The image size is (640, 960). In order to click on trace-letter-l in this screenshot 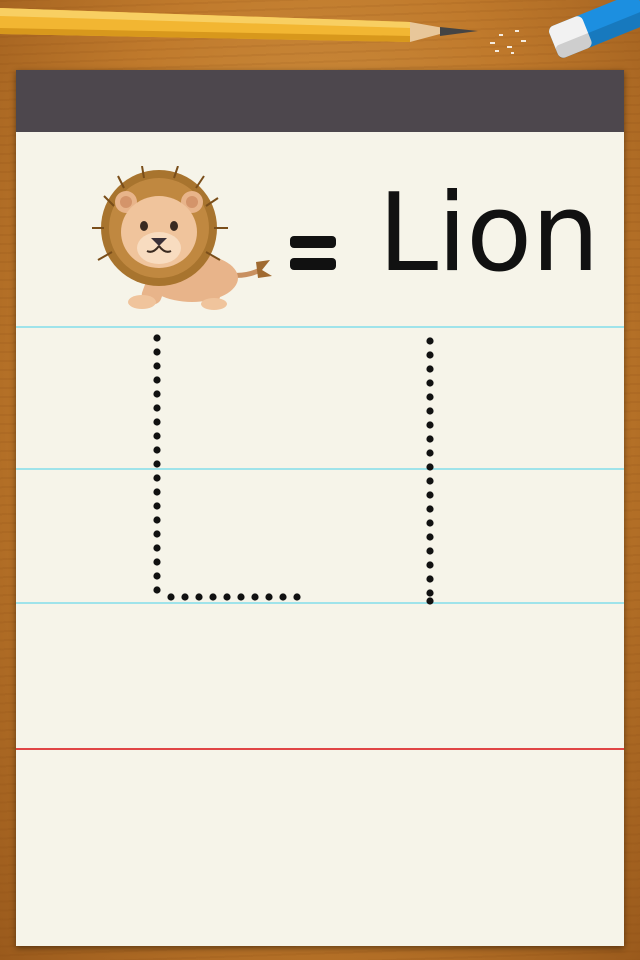, I will do `click(227, 467)`.